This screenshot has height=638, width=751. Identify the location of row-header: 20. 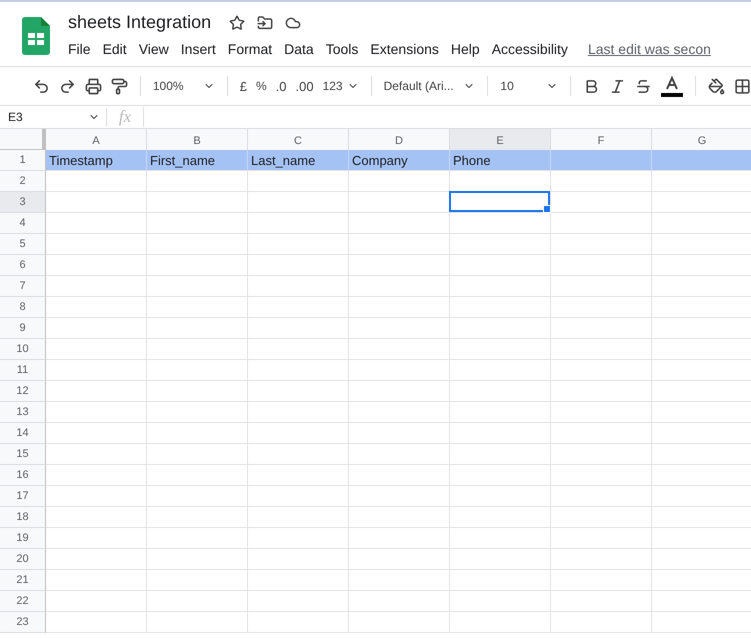
(23, 559).